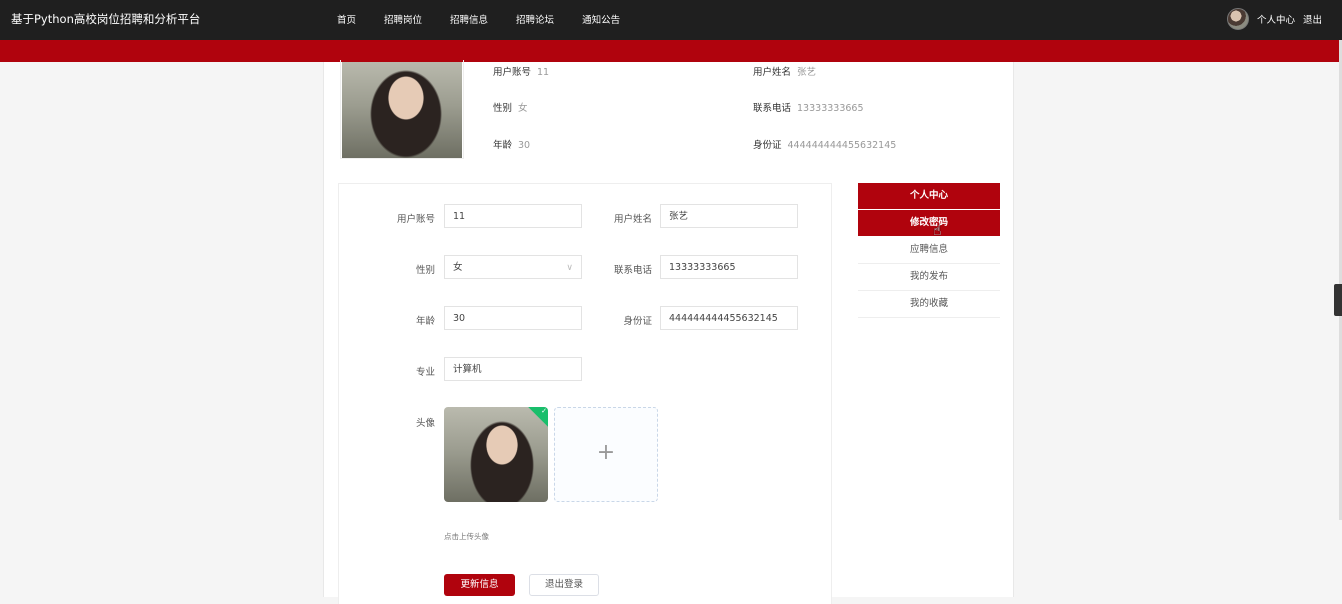  I want to click on gender-select-value: 女, so click(458, 267).